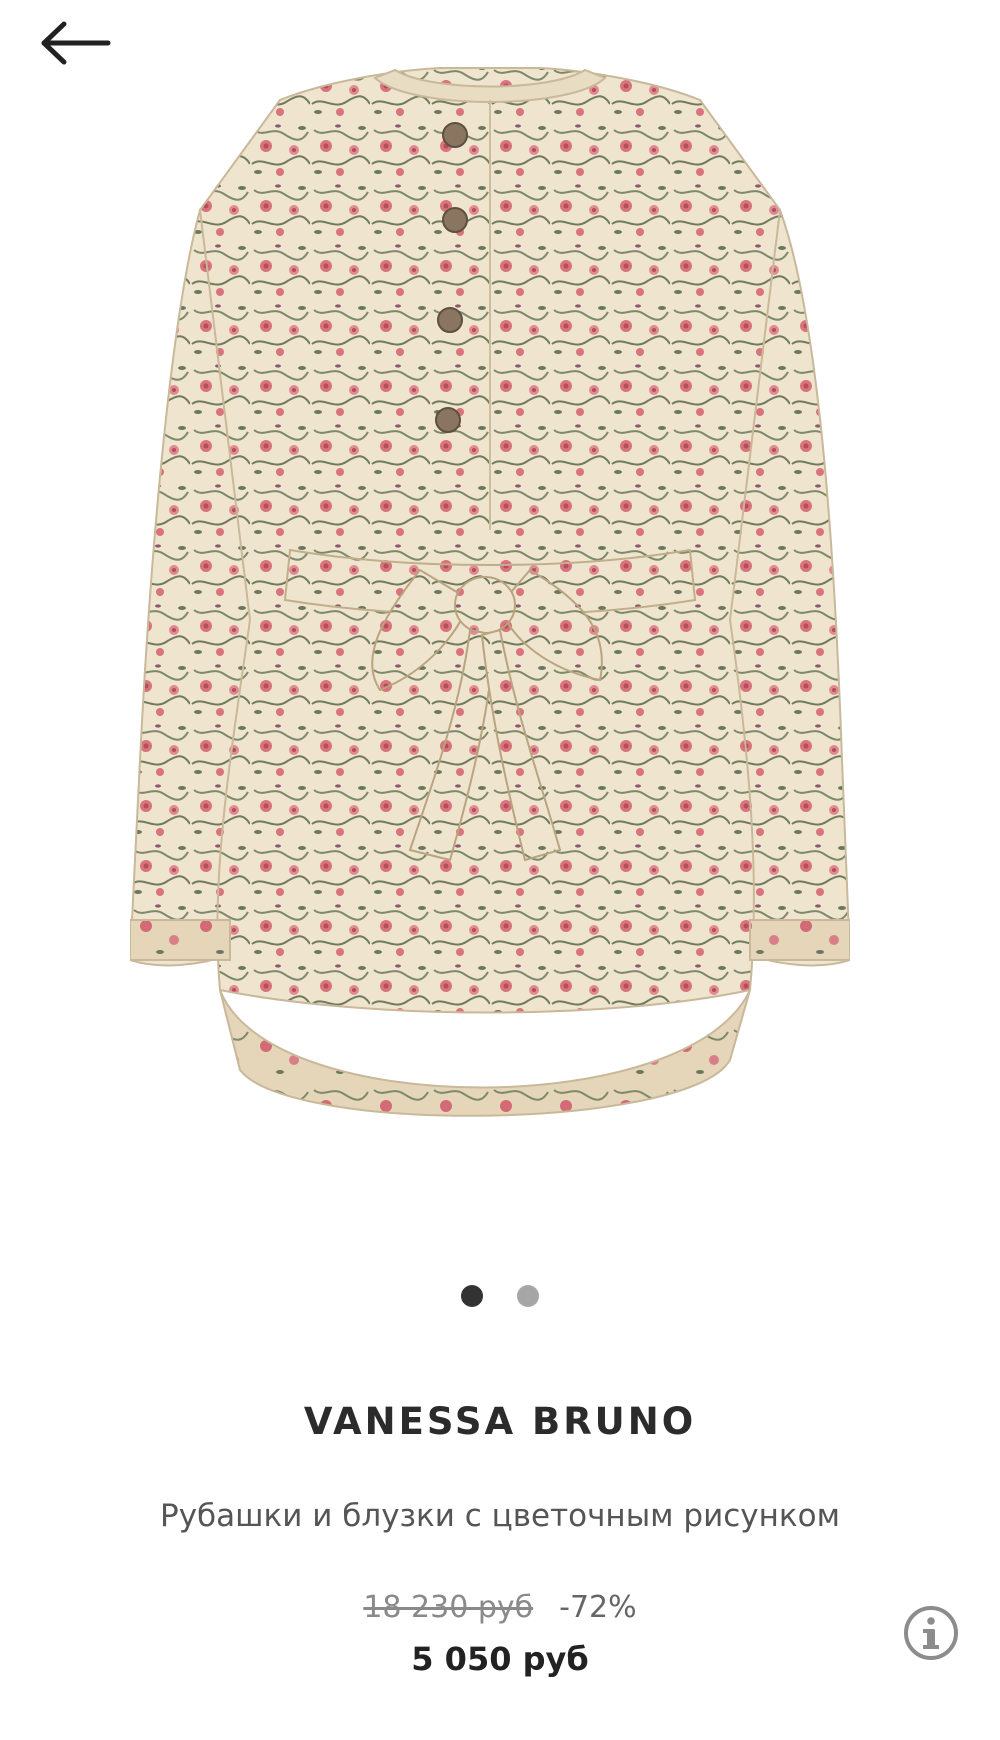 The height and width of the screenshot is (1740, 1000). Describe the element at coordinates (598, 1607) in the screenshot. I see `discount-badge: -72%` at that location.